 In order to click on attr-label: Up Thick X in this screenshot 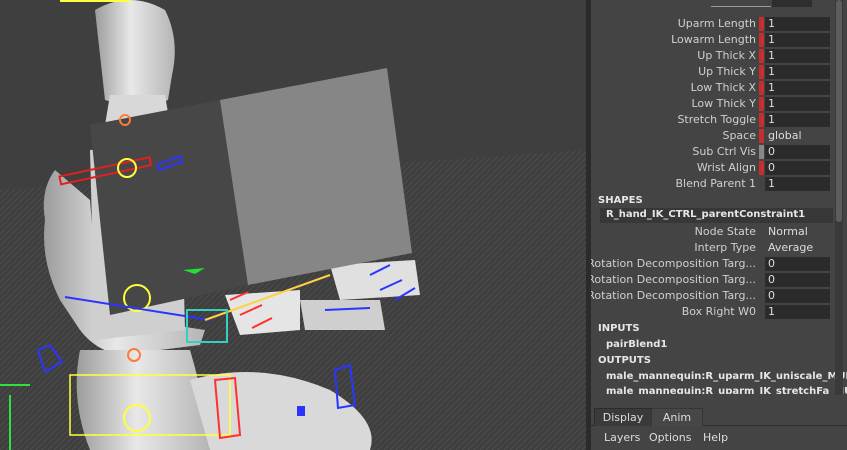, I will do `click(726, 55)`.